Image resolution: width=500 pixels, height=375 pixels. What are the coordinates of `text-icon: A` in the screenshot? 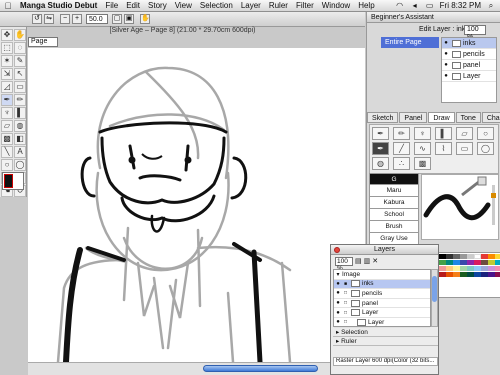 It's located at (20, 152).